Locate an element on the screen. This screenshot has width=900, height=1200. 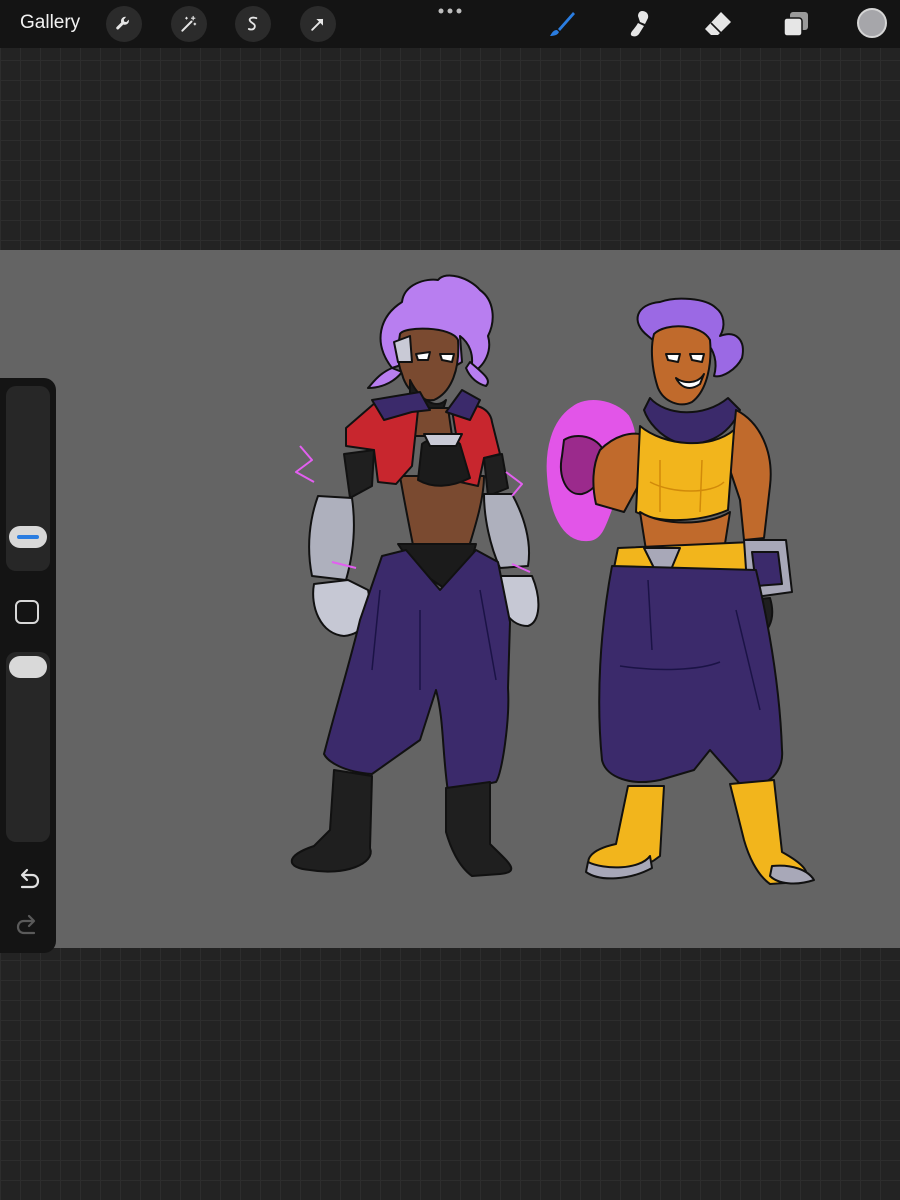
right-character is located at coordinates (680, 591).